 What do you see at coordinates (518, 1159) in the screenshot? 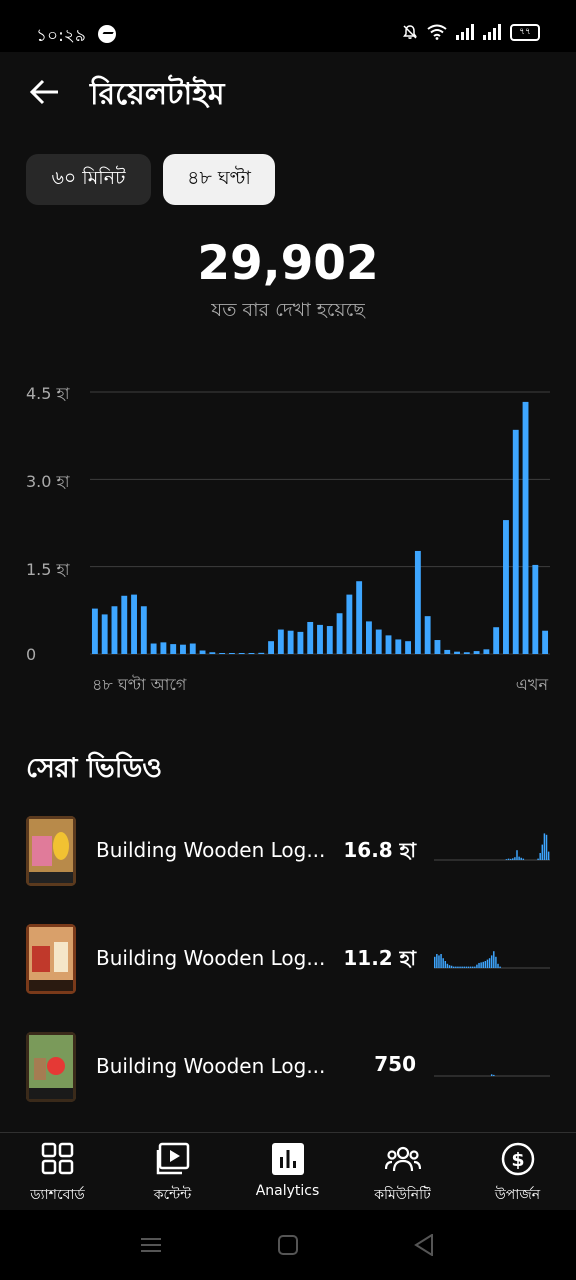
I see `earn-icon: $` at bounding box center [518, 1159].